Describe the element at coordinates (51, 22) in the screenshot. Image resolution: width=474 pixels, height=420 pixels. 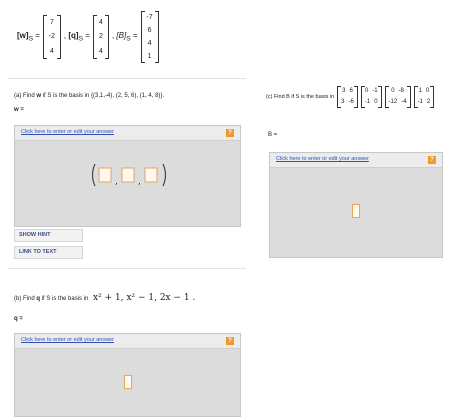
I see `w-value: 7` at that location.